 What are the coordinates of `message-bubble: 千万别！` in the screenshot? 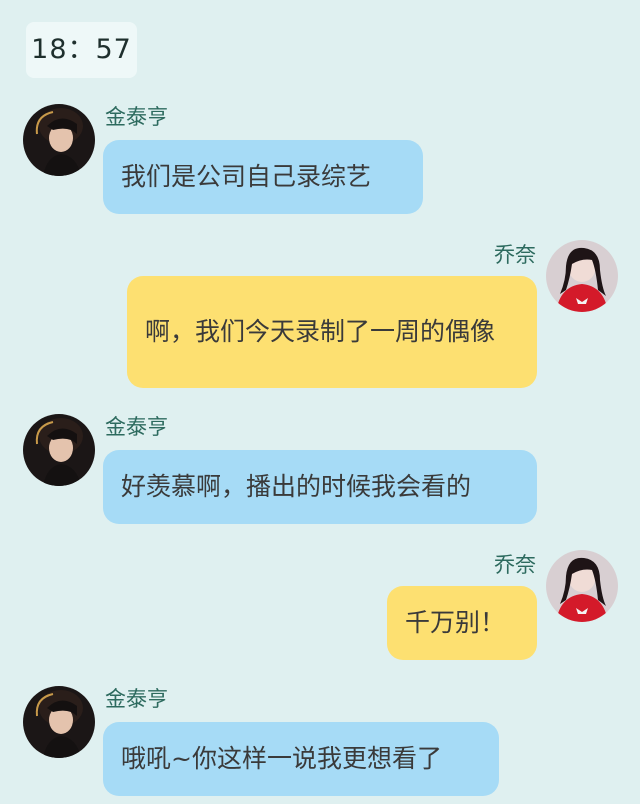 It's located at (462, 623).